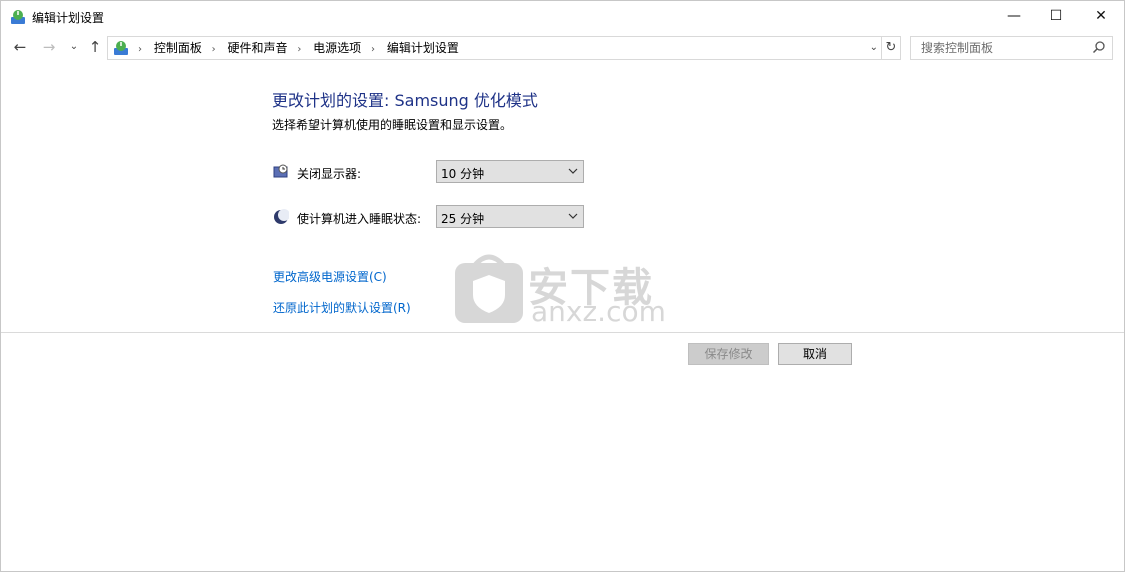 The width and height of the screenshot is (1125, 572). What do you see at coordinates (1099, 47) in the screenshot?
I see `search-icon` at bounding box center [1099, 47].